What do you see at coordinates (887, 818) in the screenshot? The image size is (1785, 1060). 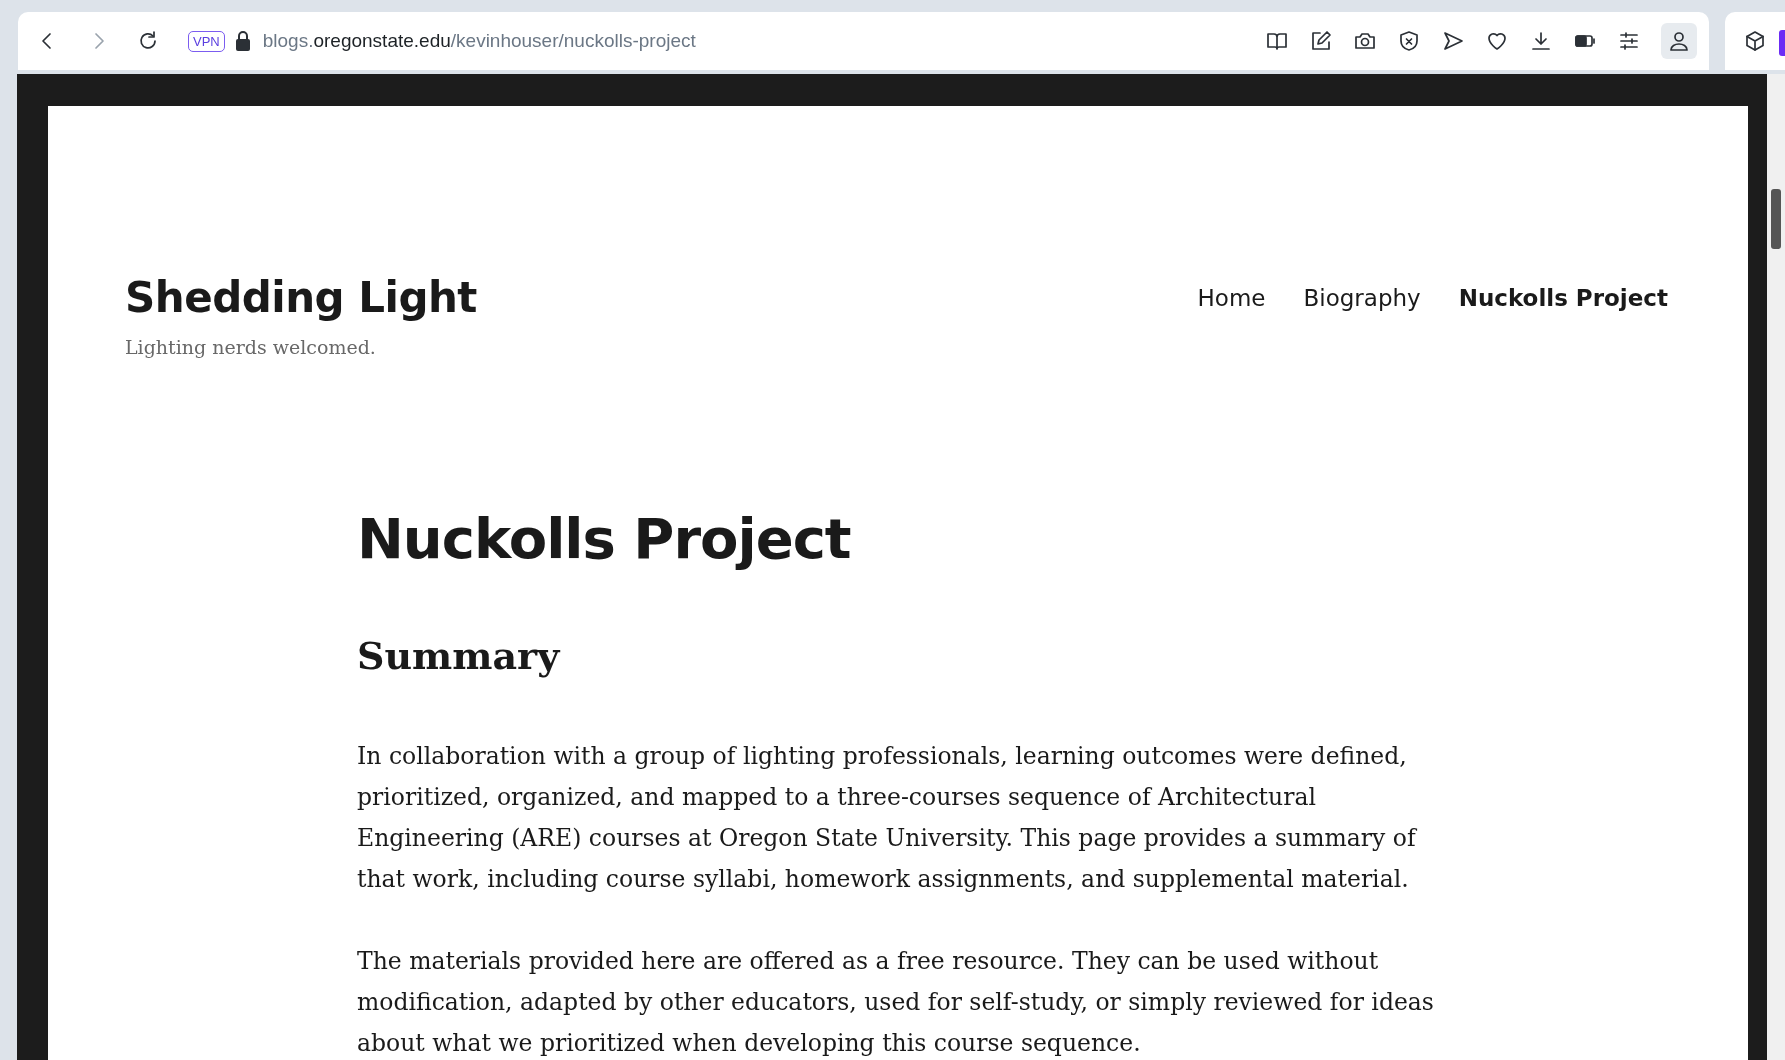 I see `paragraph: In collaboration with a group of lighting professionals, learning outcomes were defined, prioritized, organized, and mapped to a three-courses sequence of Architectural Engineering (ARE) courses at Oregon State University. This page provides a summary of that work, including course syllabi, homework assignments, and supplemental material.` at bounding box center [887, 818].